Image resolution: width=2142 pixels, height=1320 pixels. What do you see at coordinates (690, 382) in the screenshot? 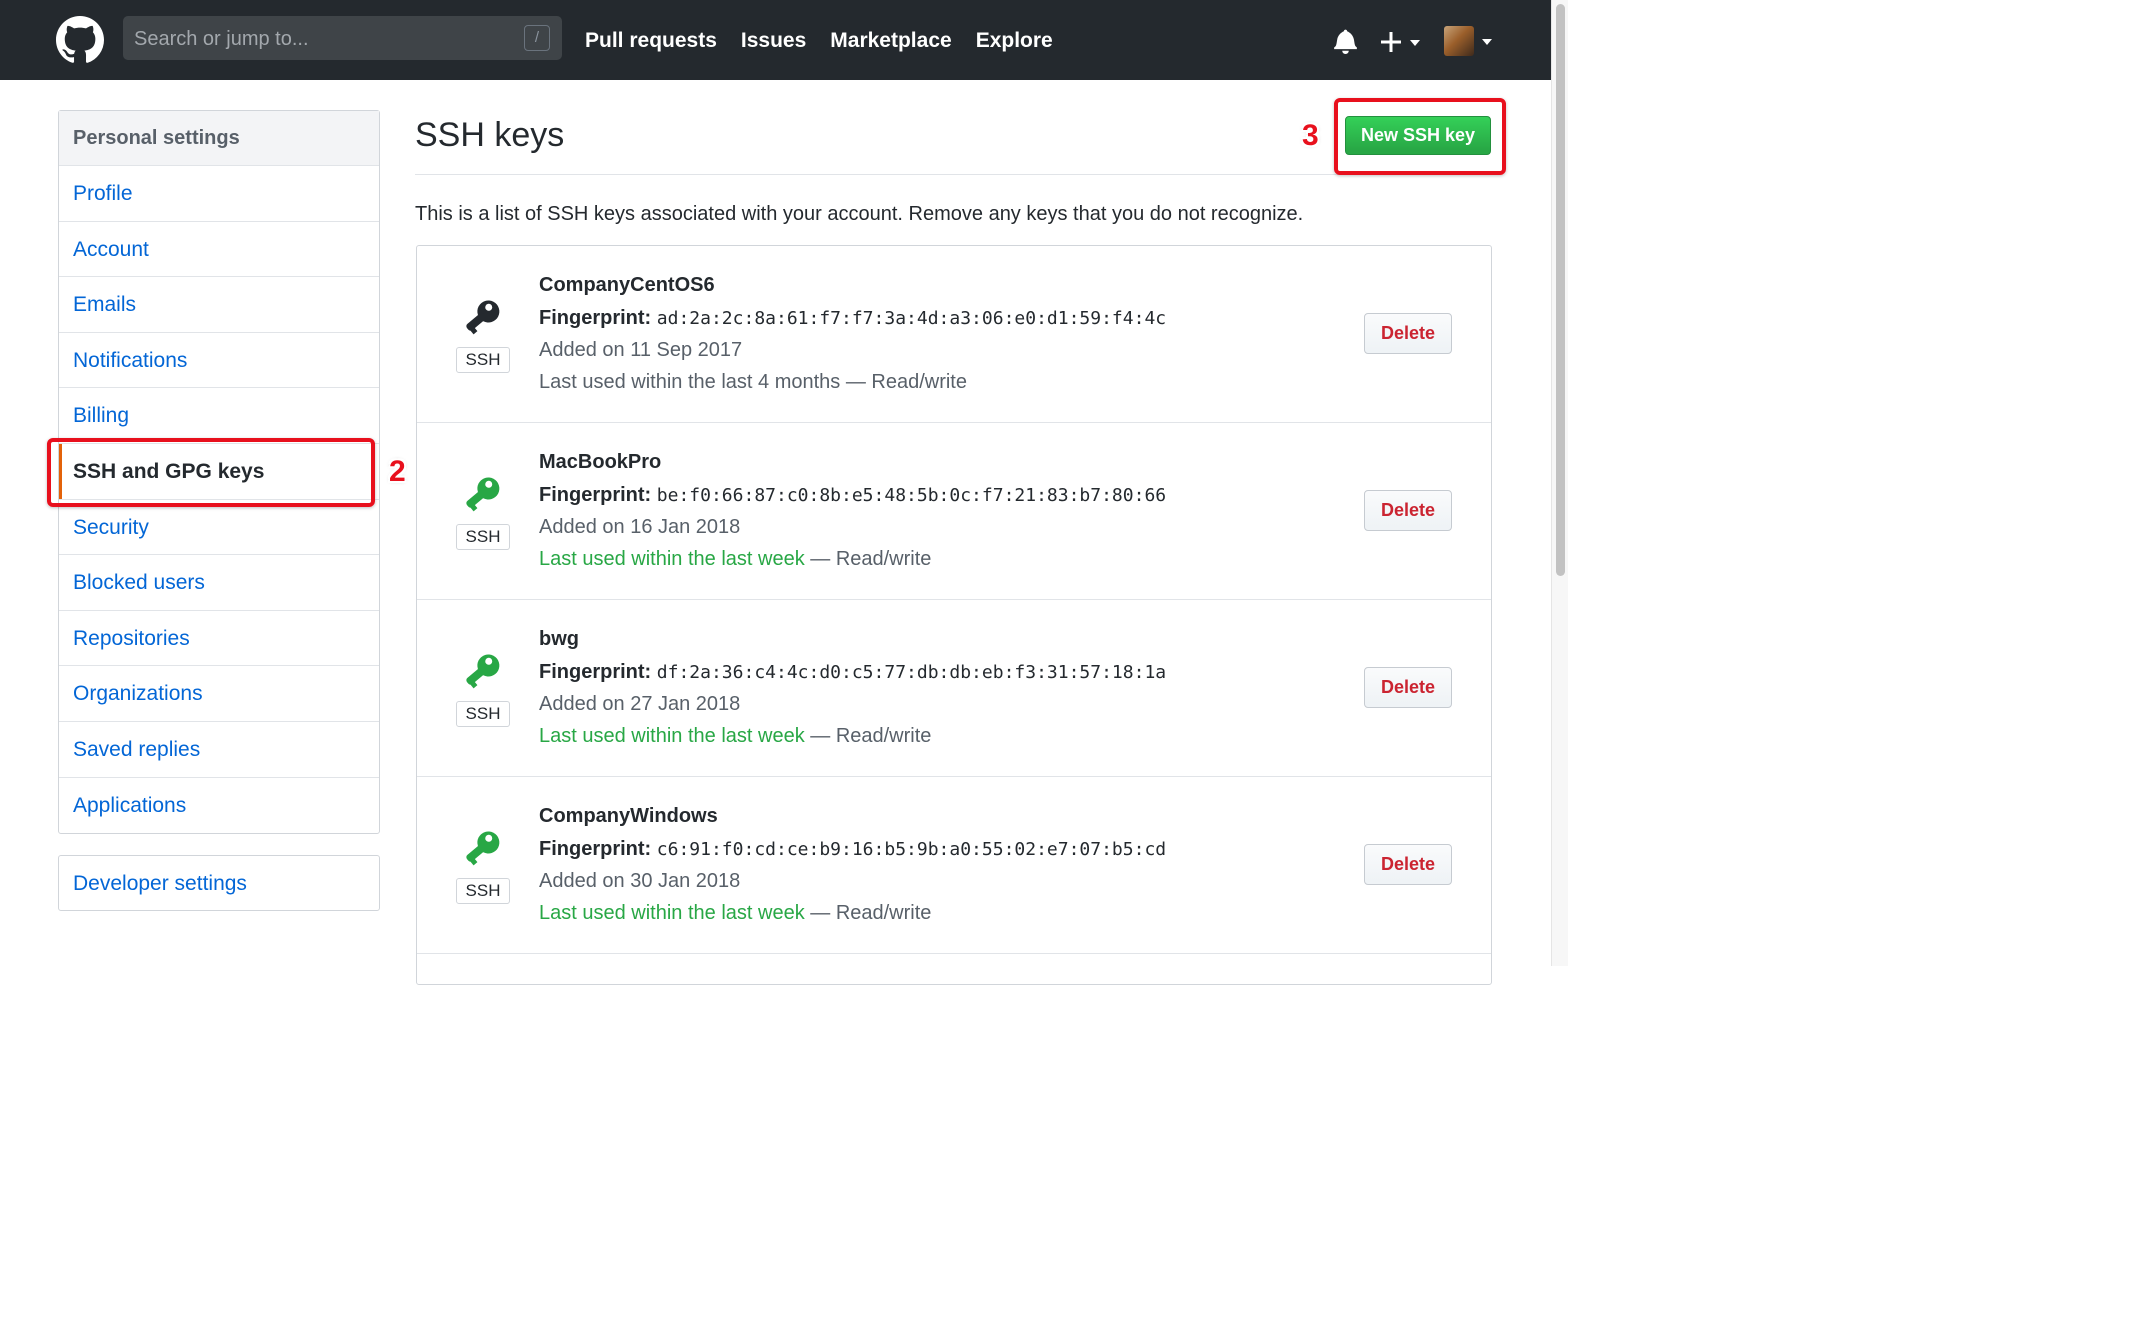
I see `last-used-text: Last used within the last 4 months` at bounding box center [690, 382].